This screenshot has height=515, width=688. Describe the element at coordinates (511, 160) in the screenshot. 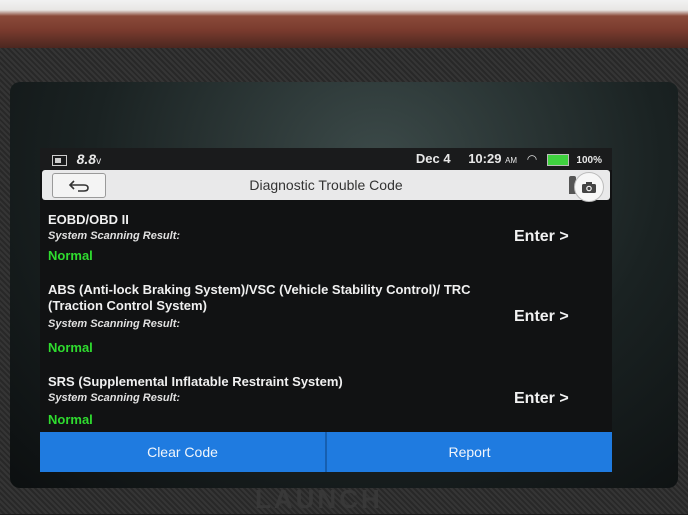

I see `status-ampm: AM` at that location.